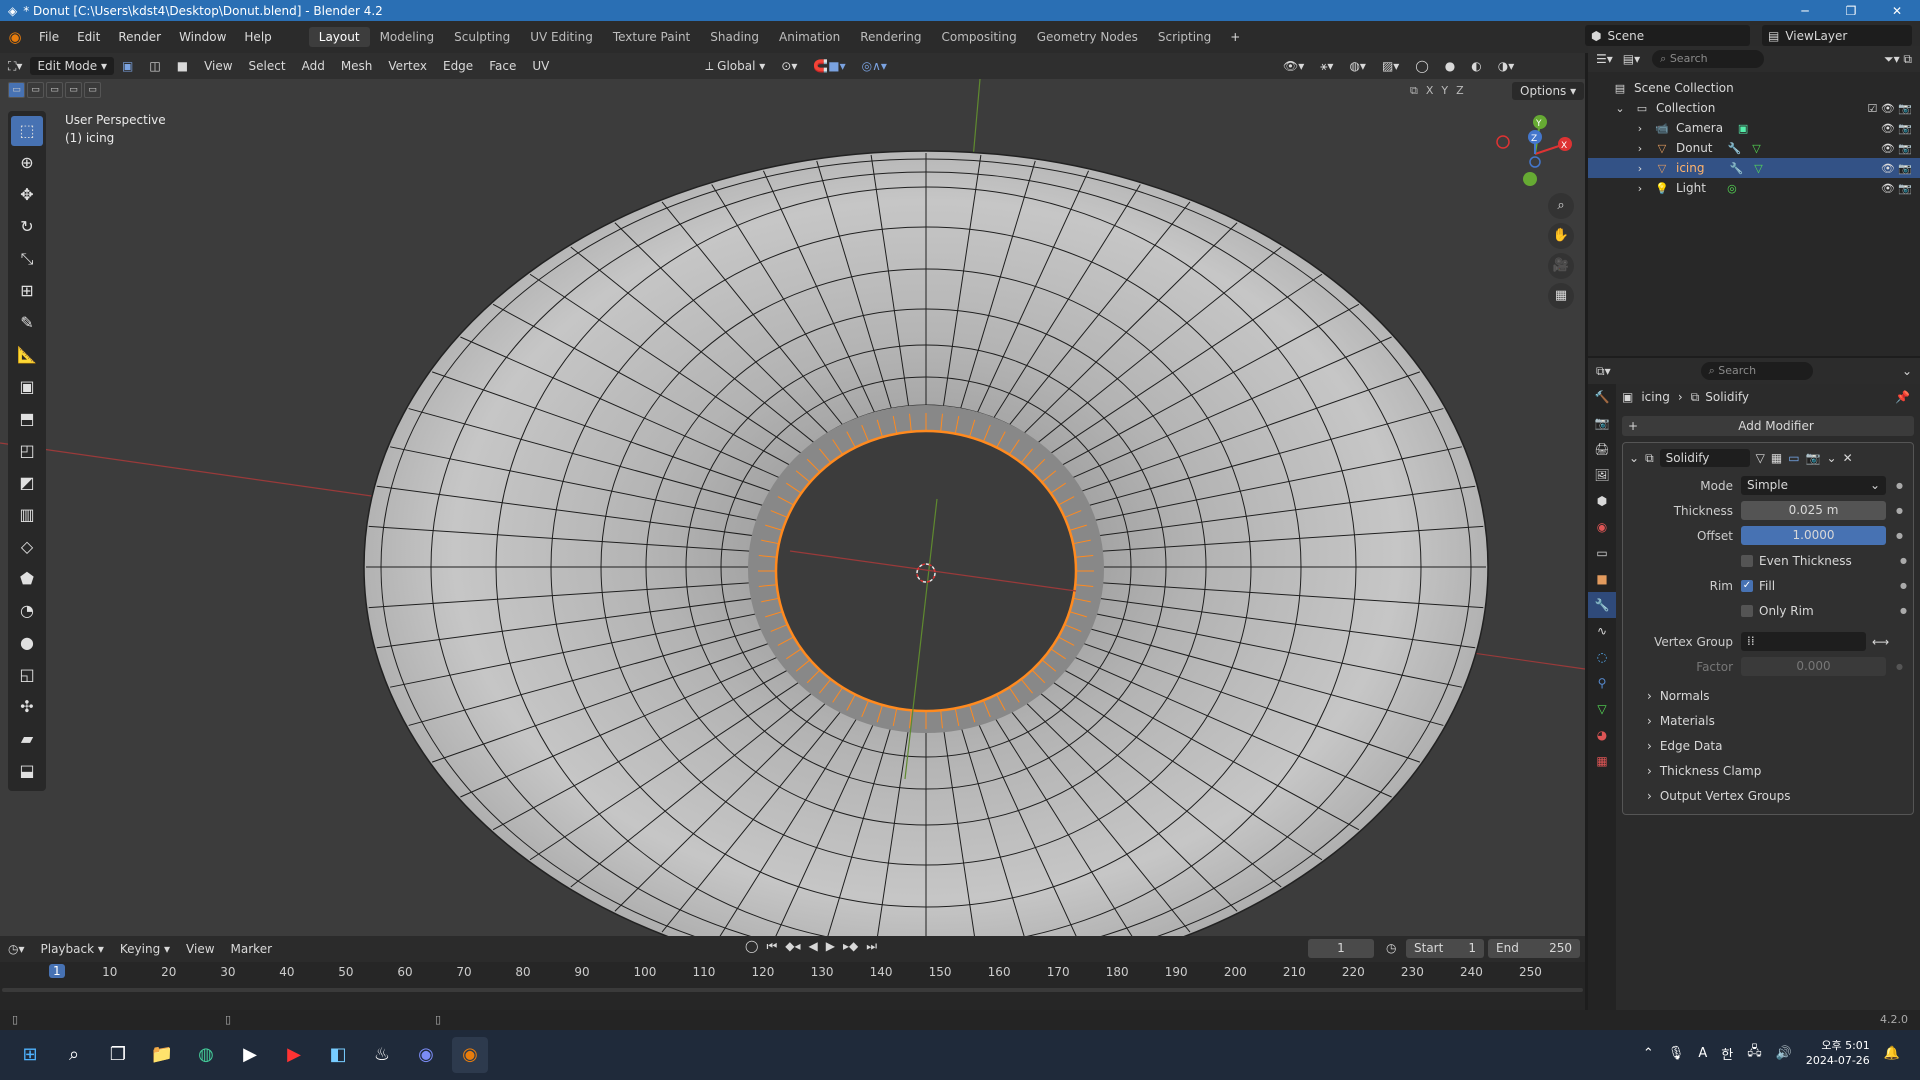 The image size is (1920, 1080). What do you see at coordinates (251, 949) in the screenshot?
I see `menu-marker: Marker` at bounding box center [251, 949].